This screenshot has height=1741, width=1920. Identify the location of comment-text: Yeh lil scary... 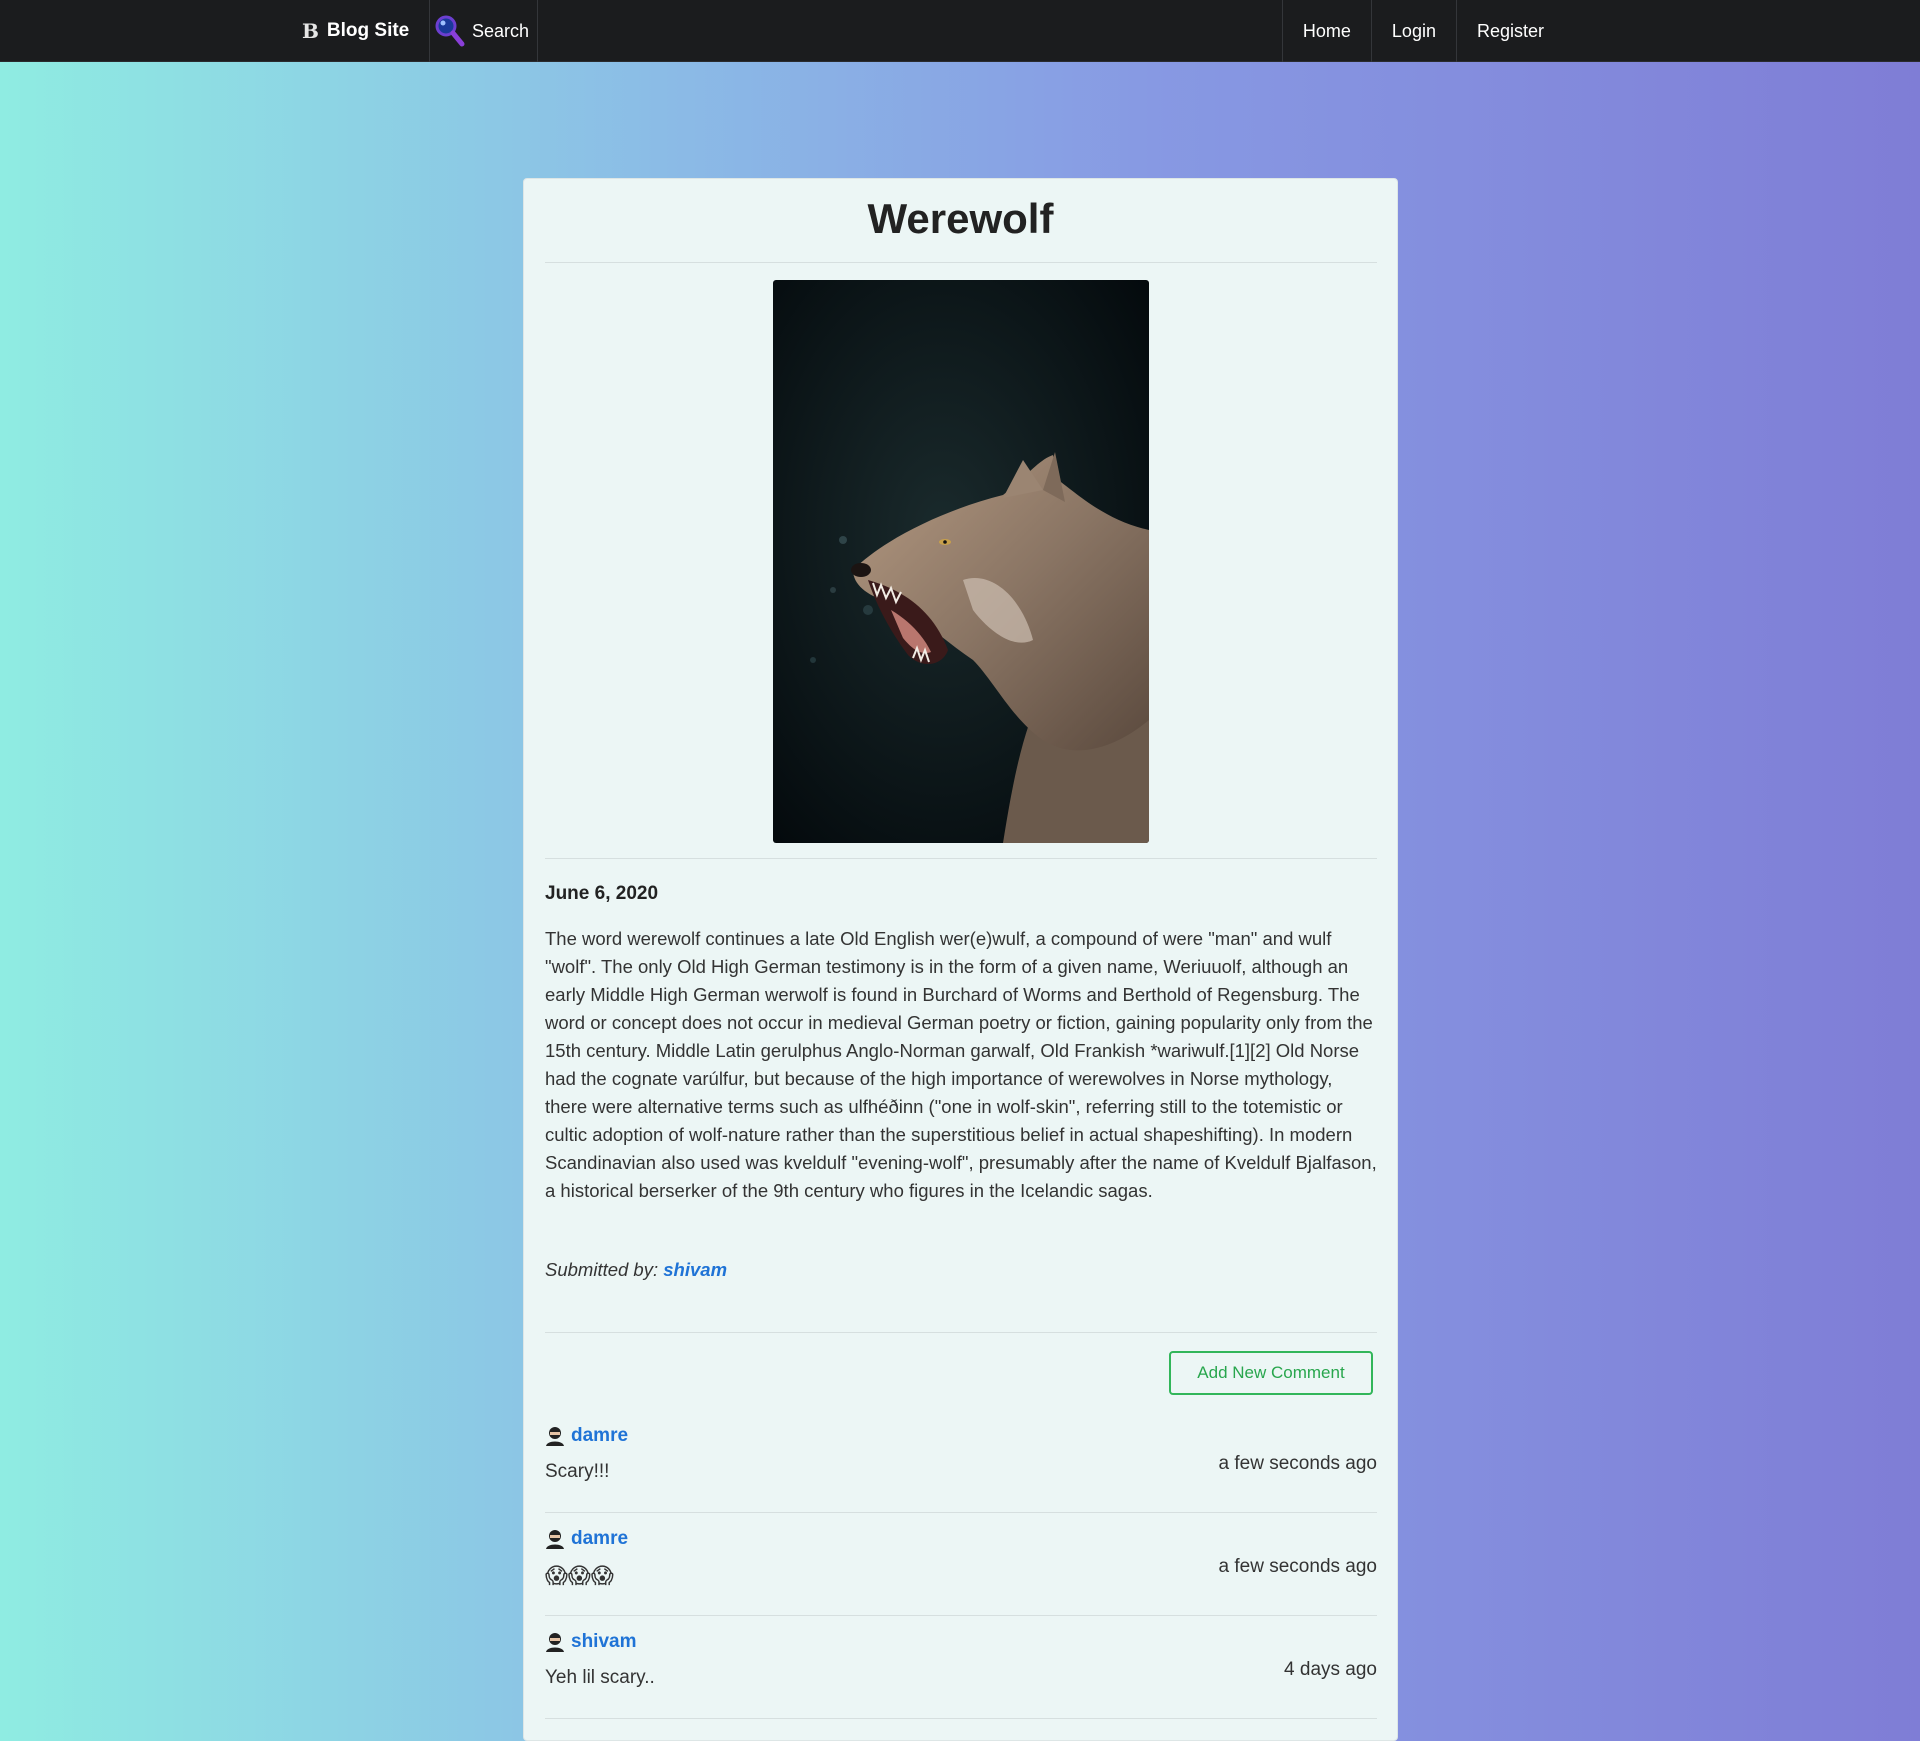
(600, 1677).